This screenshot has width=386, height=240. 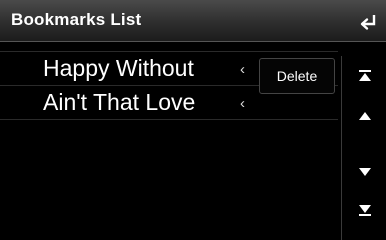 I want to click on jump-to-top-button, so click(x=364, y=76).